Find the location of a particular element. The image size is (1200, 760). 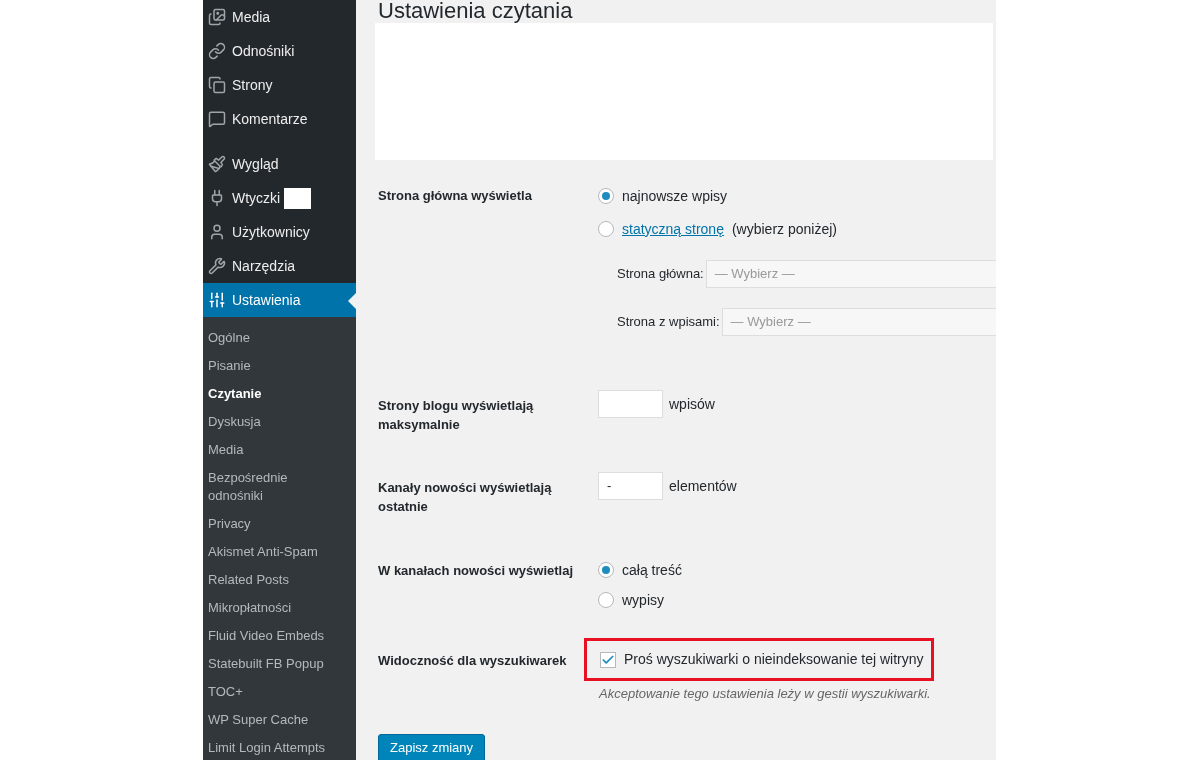

number-input is located at coordinates (630, 404).